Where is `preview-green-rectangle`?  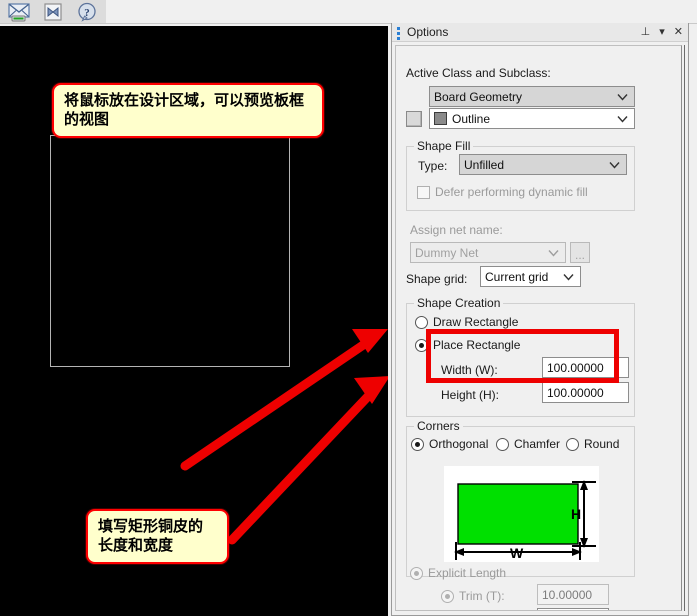
preview-green-rectangle is located at coordinates (518, 514).